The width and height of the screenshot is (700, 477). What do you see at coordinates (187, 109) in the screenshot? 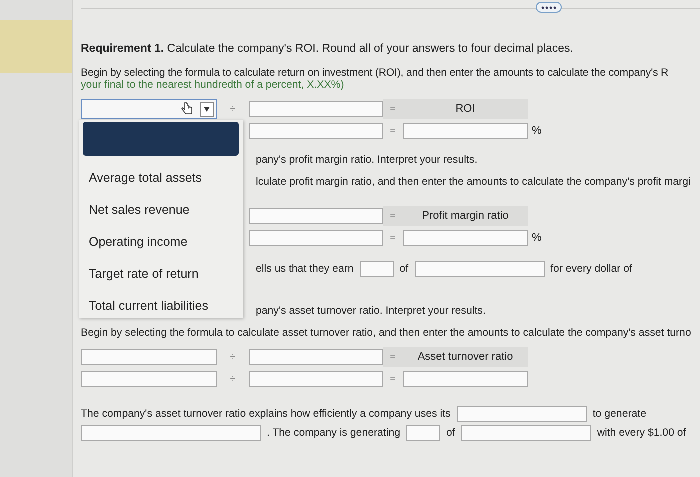
I see `hand-cursor-icon` at bounding box center [187, 109].